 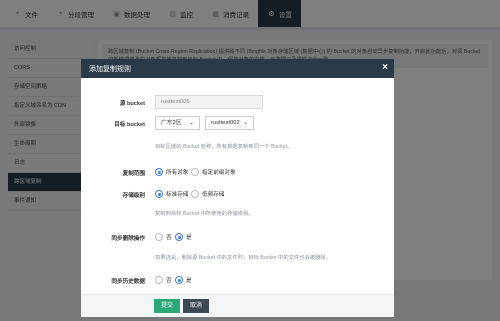 What do you see at coordinates (209, 102) in the screenshot?
I see `source-bucket-input: rusttest005` at bounding box center [209, 102].